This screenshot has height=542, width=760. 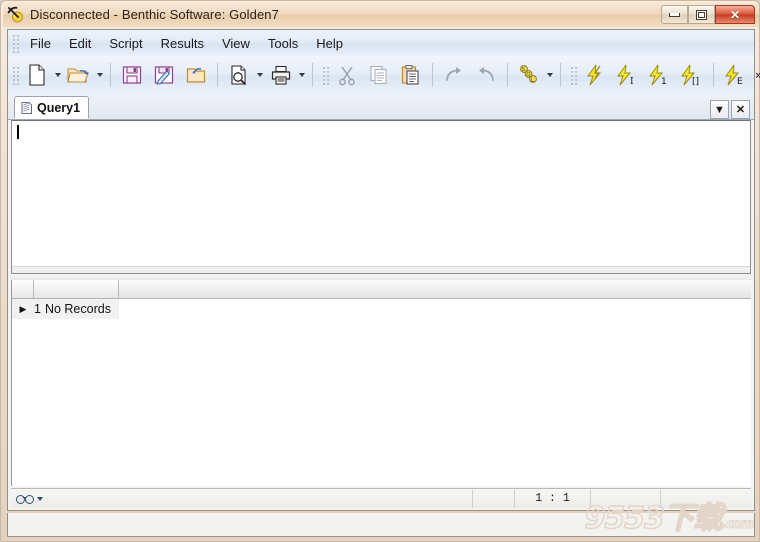 What do you see at coordinates (659, 75) in the screenshot?
I see `execute-one-button: 1` at bounding box center [659, 75].